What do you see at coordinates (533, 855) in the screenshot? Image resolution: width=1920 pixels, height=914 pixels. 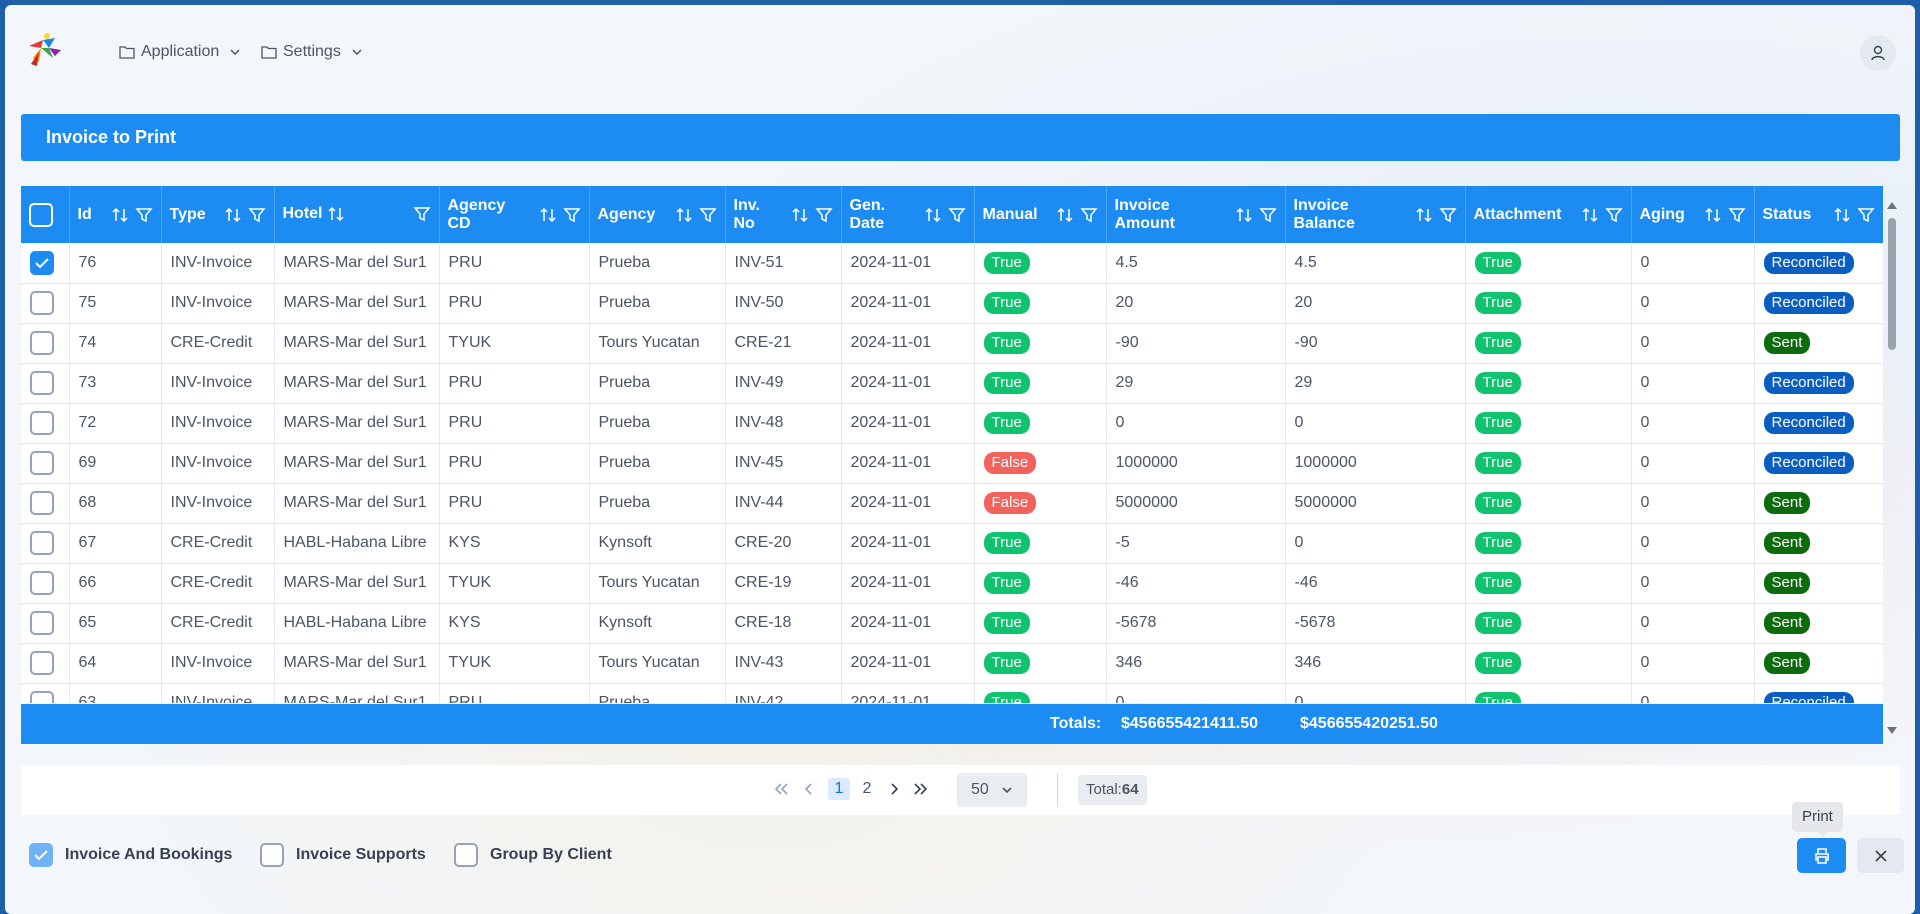 I see `option-group-by-client: Group By Client` at bounding box center [533, 855].